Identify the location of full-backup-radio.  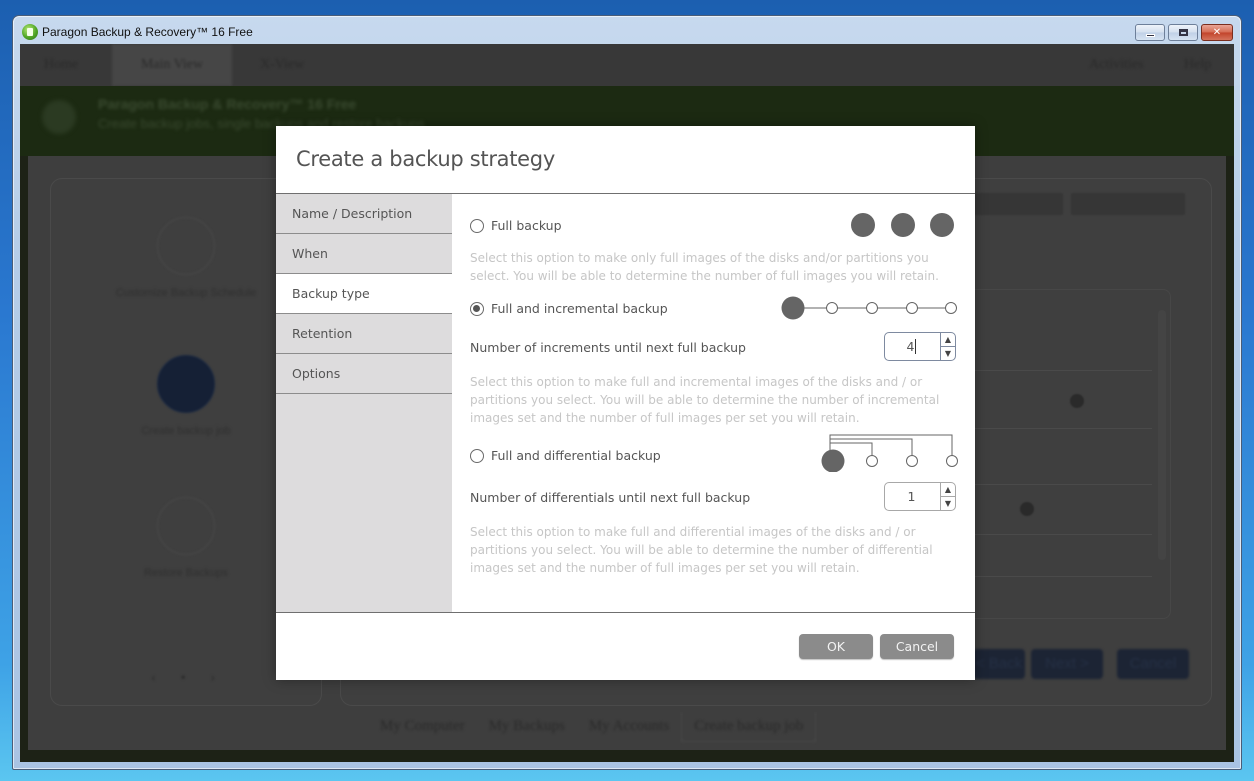
(477, 225).